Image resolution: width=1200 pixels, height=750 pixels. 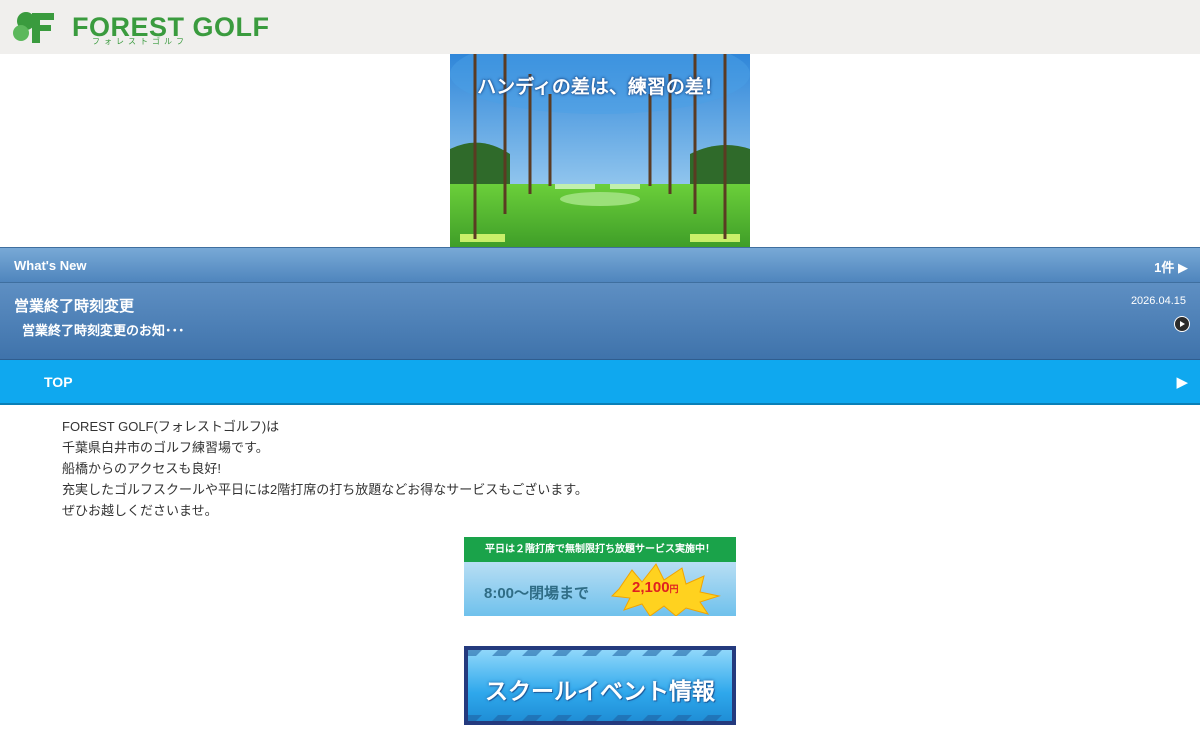 I want to click on promo-price-value: 2,100, so click(x=651, y=587).